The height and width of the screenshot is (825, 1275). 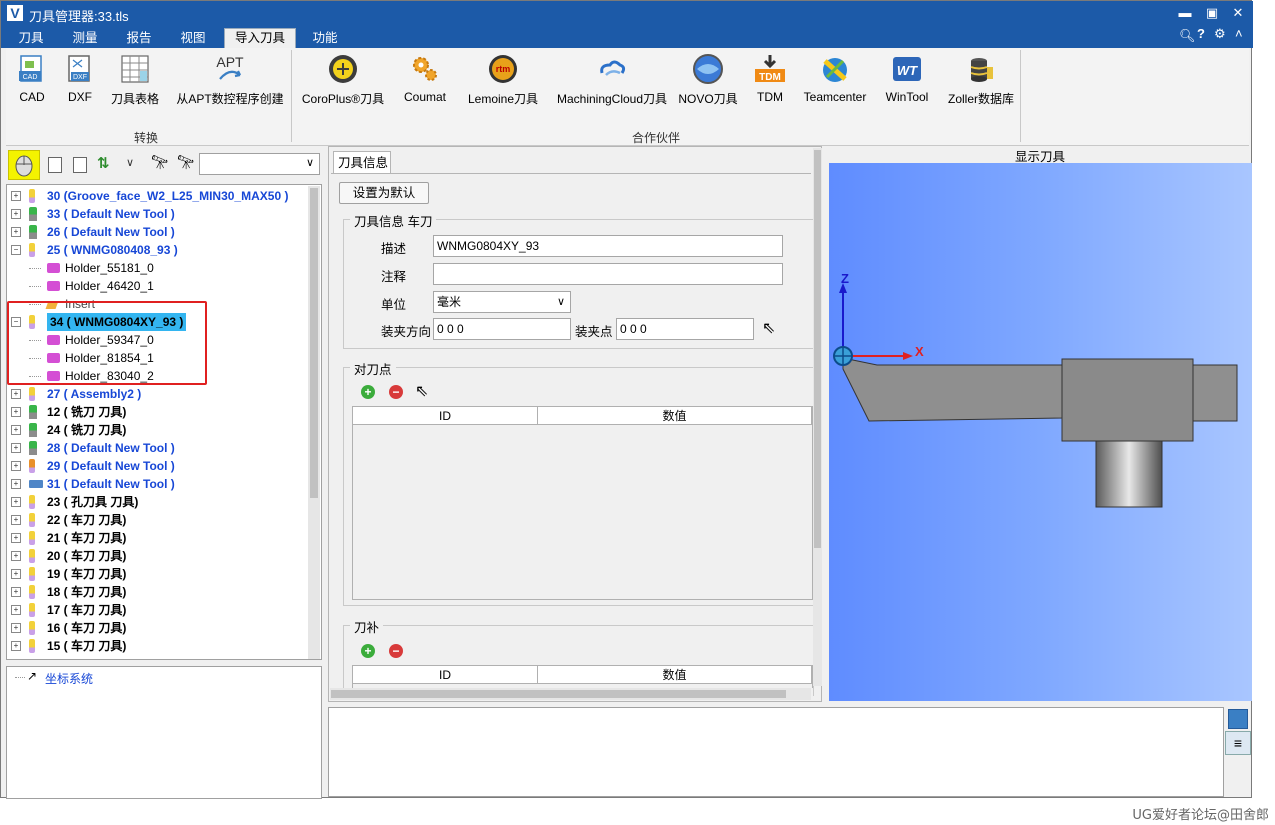 I want to click on zoller-button: Zoller数据库, so click(x=981, y=83).